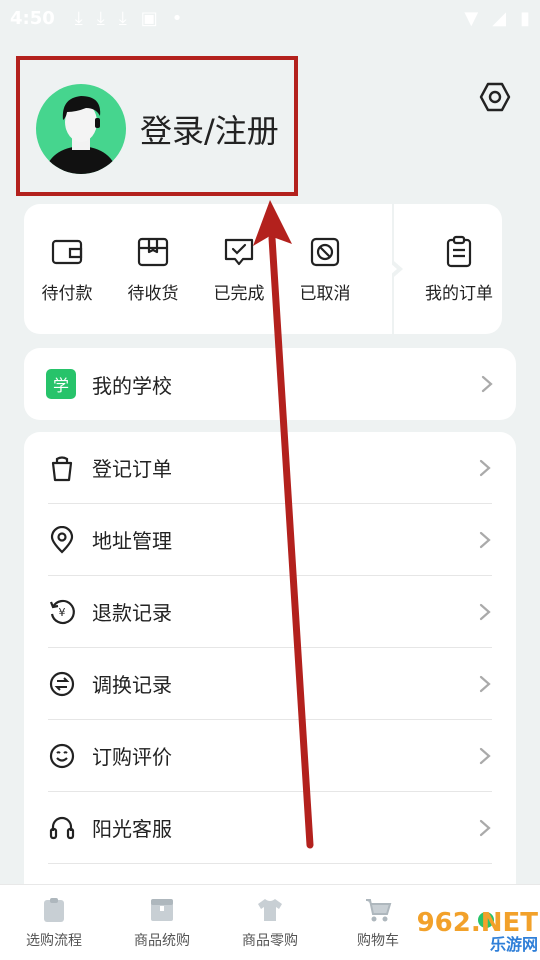 This screenshot has width=540, height=960. I want to click on wallet-icon, so click(67, 251).